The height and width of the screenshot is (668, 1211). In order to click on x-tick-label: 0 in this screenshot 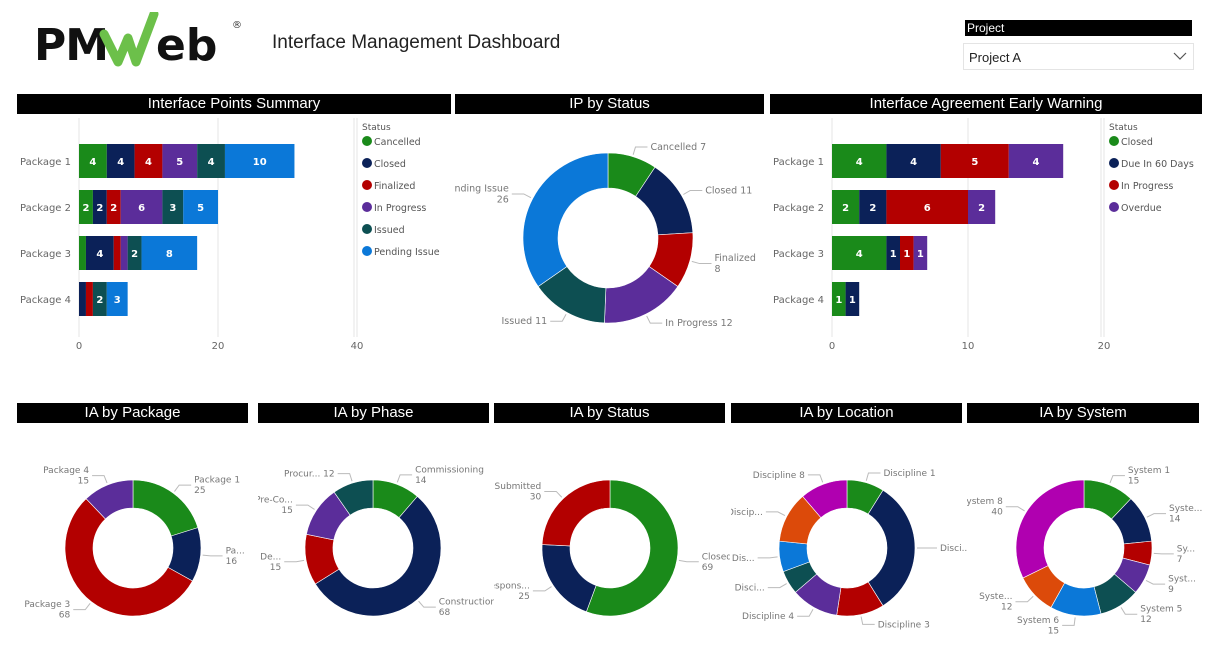, I will do `click(79, 346)`.